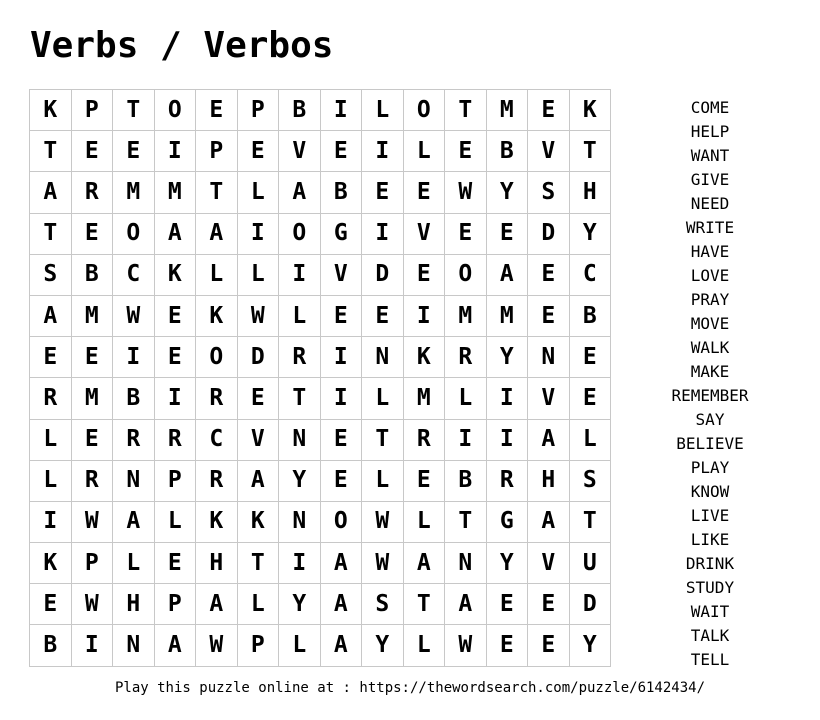 The height and width of the screenshot is (720, 820). I want to click on grid-cell: U, so click(589, 563).